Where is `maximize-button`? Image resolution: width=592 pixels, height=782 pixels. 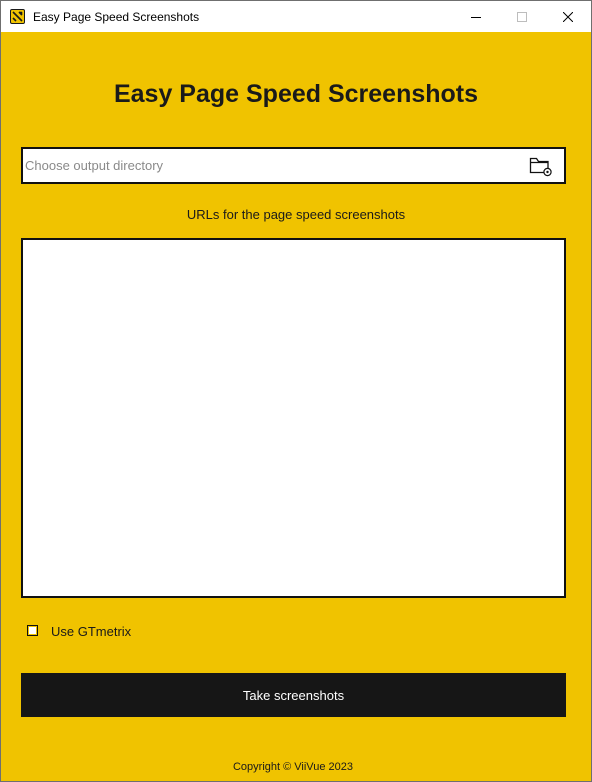 maximize-button is located at coordinates (522, 16).